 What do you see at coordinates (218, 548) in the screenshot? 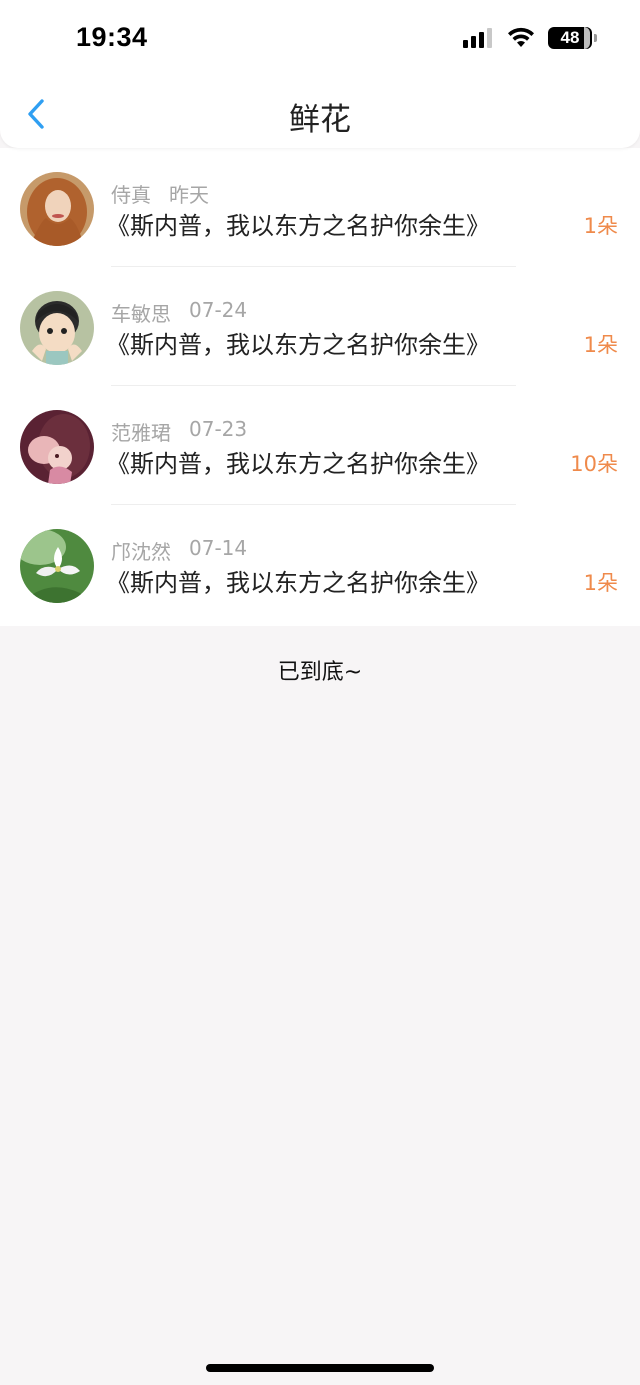
I see `sent-date: 07-14` at bounding box center [218, 548].